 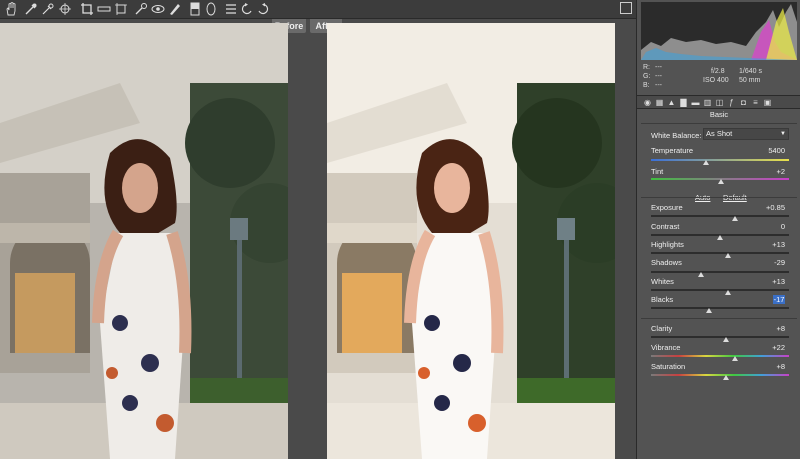 I want to click on vibrance-slider-thumb, so click(x=735, y=358).